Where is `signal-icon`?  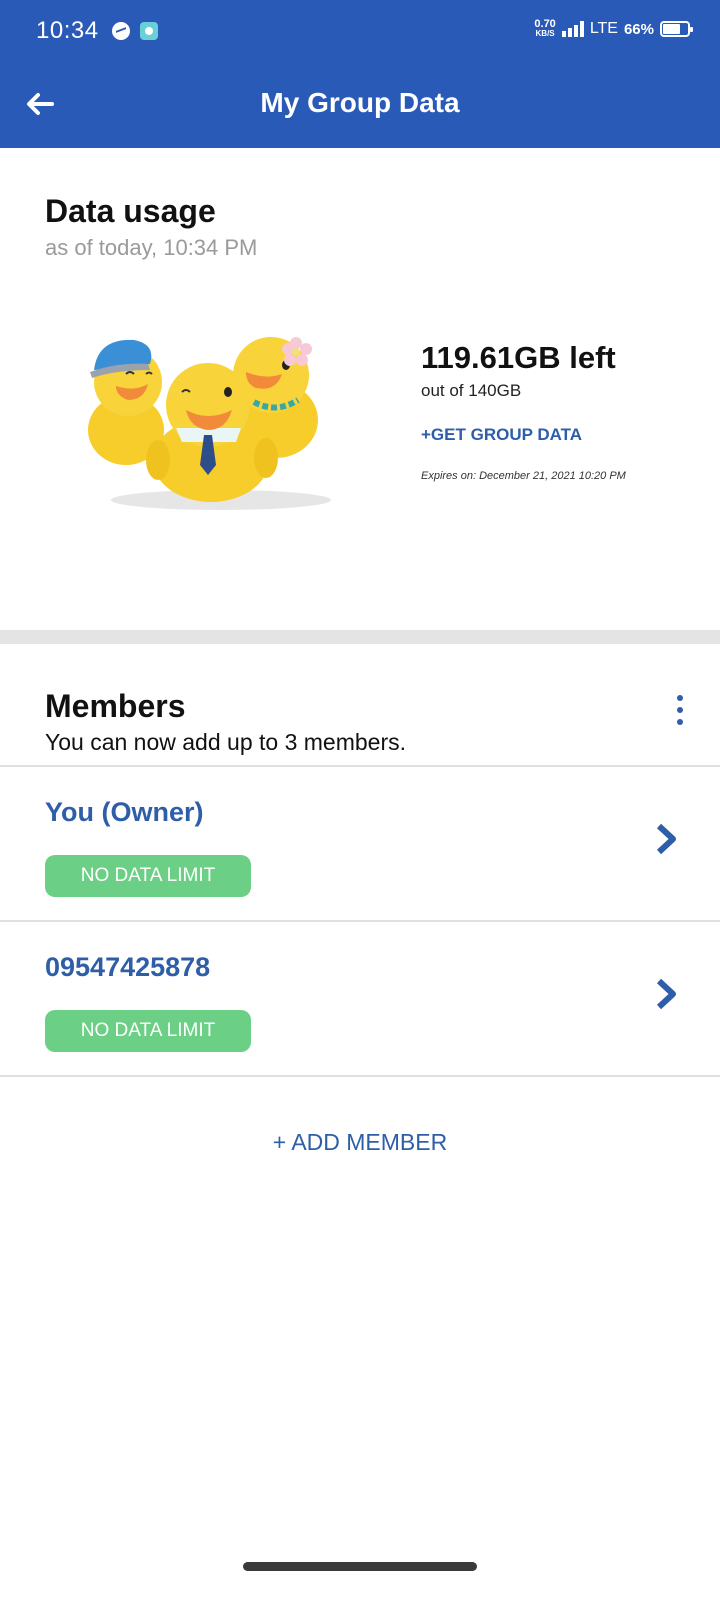
signal-icon is located at coordinates (572, 29).